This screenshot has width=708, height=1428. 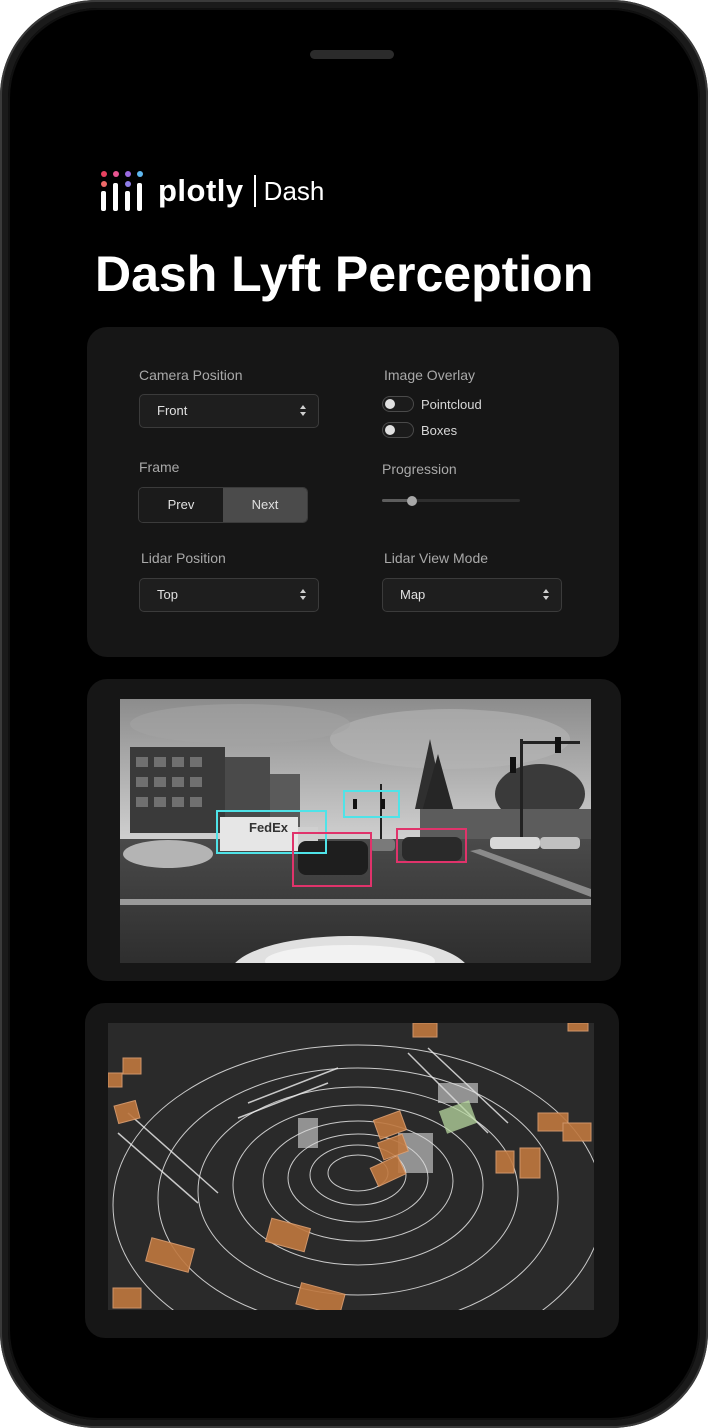 What do you see at coordinates (294, 190) in the screenshot?
I see `logo-dash-text: Dash` at bounding box center [294, 190].